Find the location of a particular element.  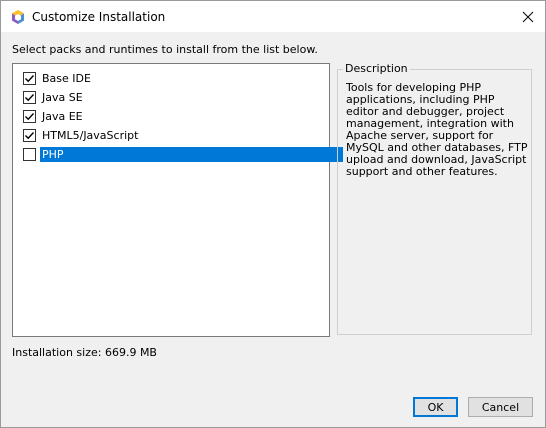

installation-size: Installation size: 669.9 MB is located at coordinates (84, 352).